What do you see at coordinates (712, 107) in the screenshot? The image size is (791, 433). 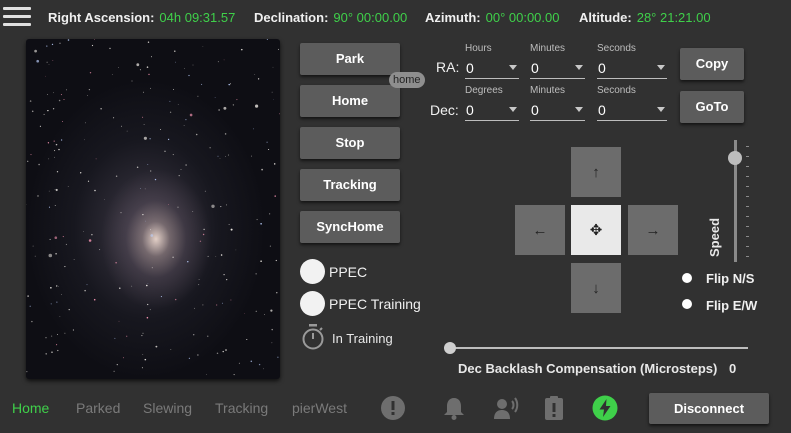 I see `goto-button: GoTo` at bounding box center [712, 107].